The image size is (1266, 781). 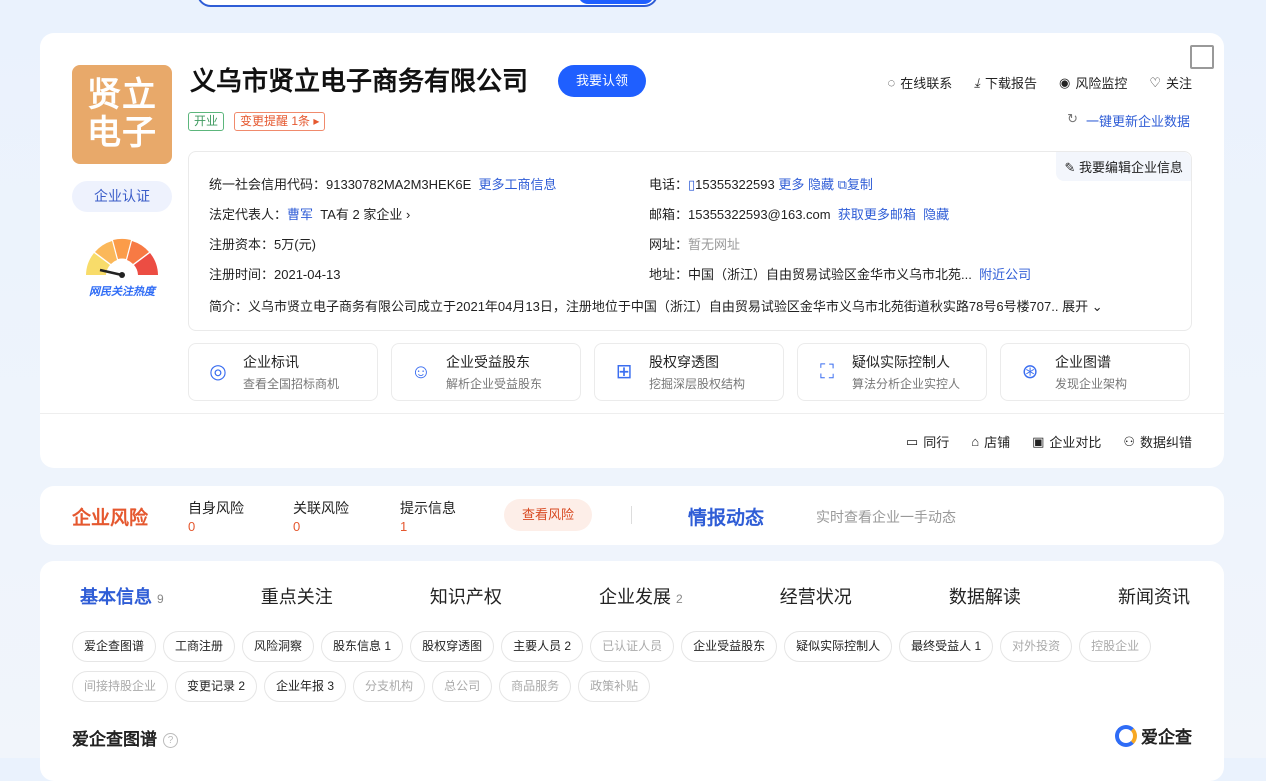 I want to click on eye-icon: ◉, so click(x=1064, y=82).